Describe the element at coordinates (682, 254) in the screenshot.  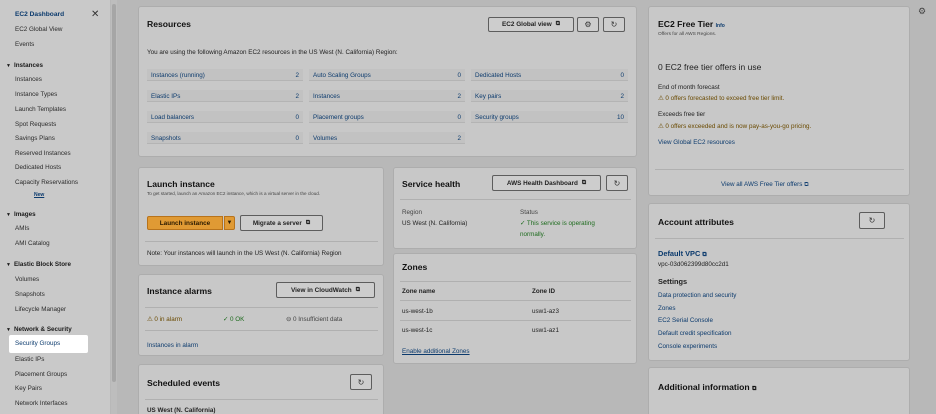
I see `default-vpc-link: Default VPC ⧉` at that location.